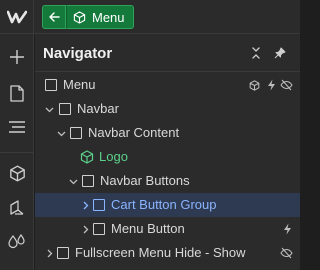 Image resolution: width=320 pixels, height=270 pixels. I want to click on tree-row-menu: Menu, so click(167, 85).